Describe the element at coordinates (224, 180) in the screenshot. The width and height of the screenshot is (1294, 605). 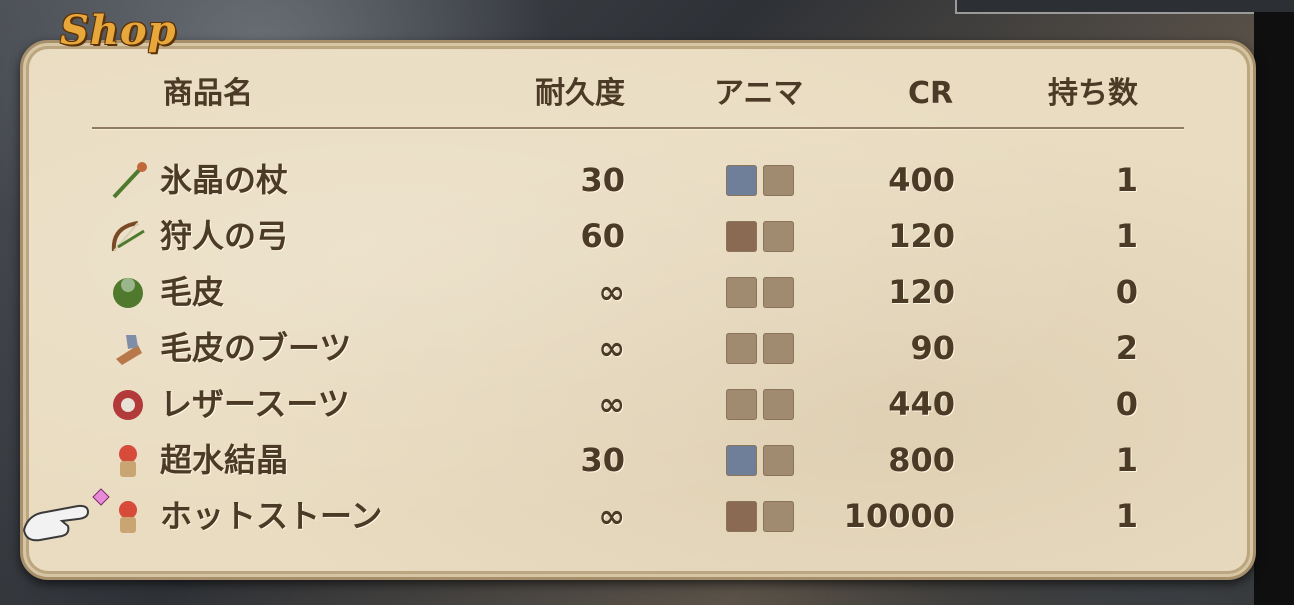
I see `item-name: 氷晶の杖` at that location.